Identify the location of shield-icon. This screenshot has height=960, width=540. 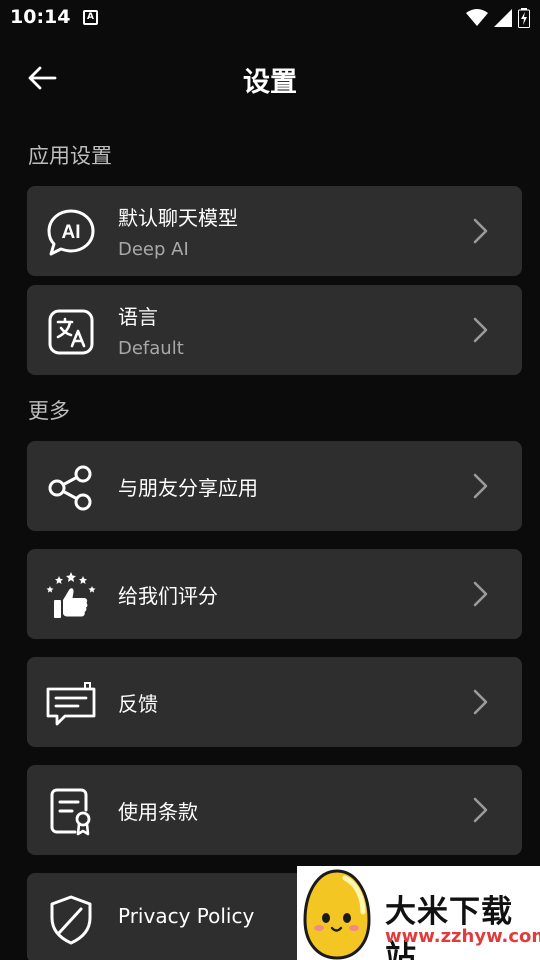
(71, 920).